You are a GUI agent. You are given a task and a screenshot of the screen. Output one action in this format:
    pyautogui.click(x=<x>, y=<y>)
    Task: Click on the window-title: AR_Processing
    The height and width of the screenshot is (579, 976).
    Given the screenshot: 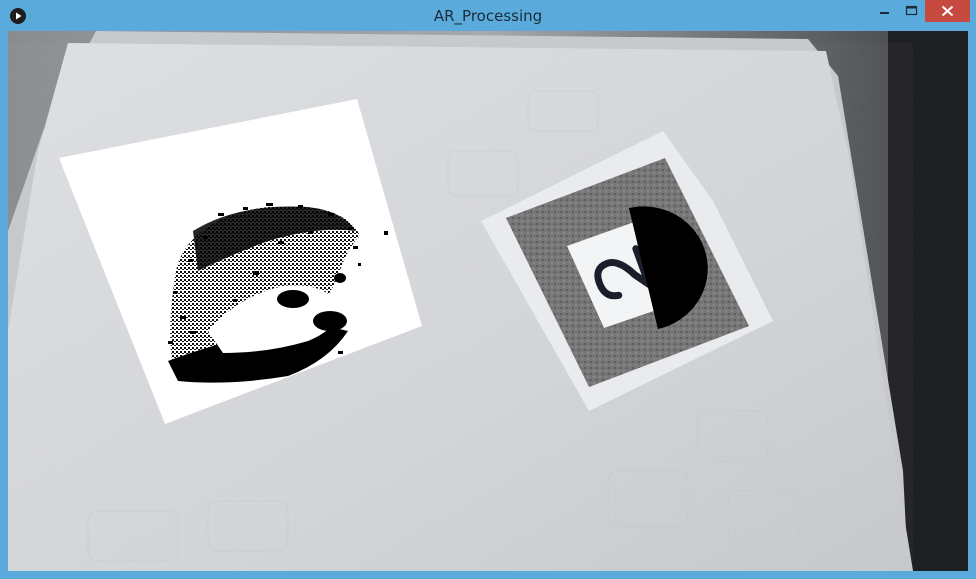 What is the action you would take?
    pyautogui.click(x=488, y=16)
    